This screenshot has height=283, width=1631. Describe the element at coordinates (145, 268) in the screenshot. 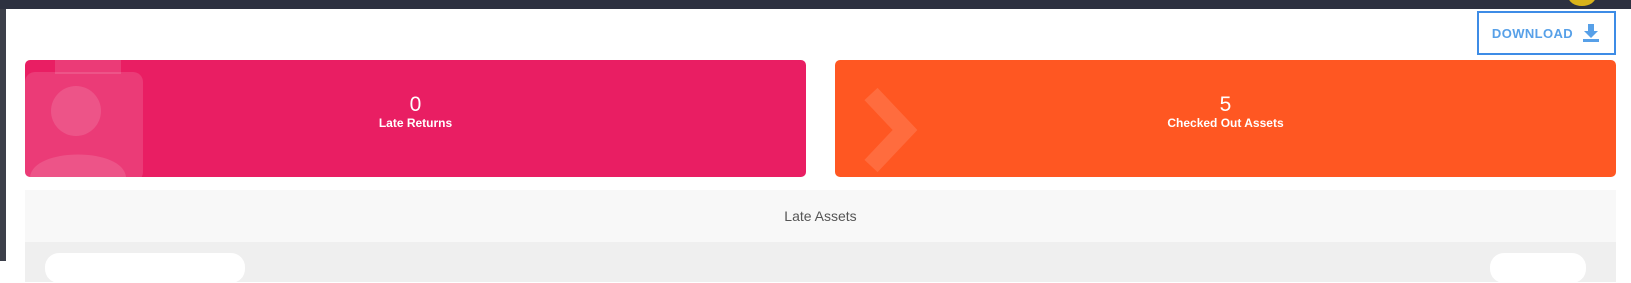

I see `search-input` at that location.